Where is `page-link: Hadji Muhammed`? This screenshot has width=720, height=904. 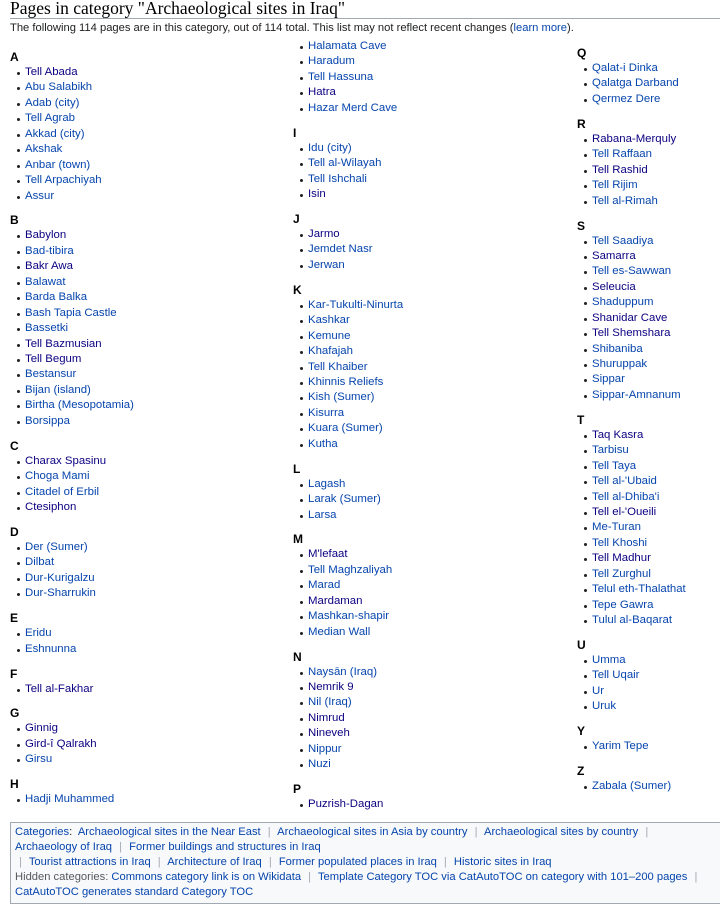
page-link: Hadji Muhammed is located at coordinates (69, 799).